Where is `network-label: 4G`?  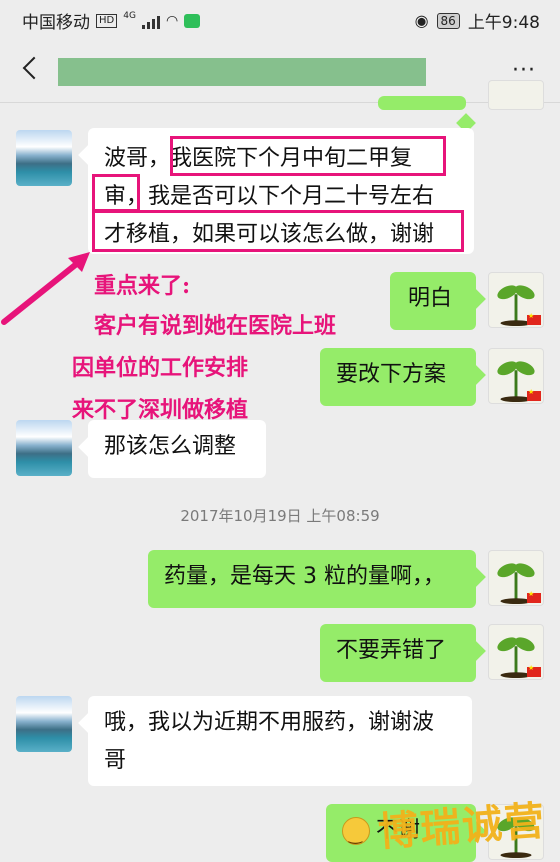 network-label: 4G is located at coordinates (129, 15).